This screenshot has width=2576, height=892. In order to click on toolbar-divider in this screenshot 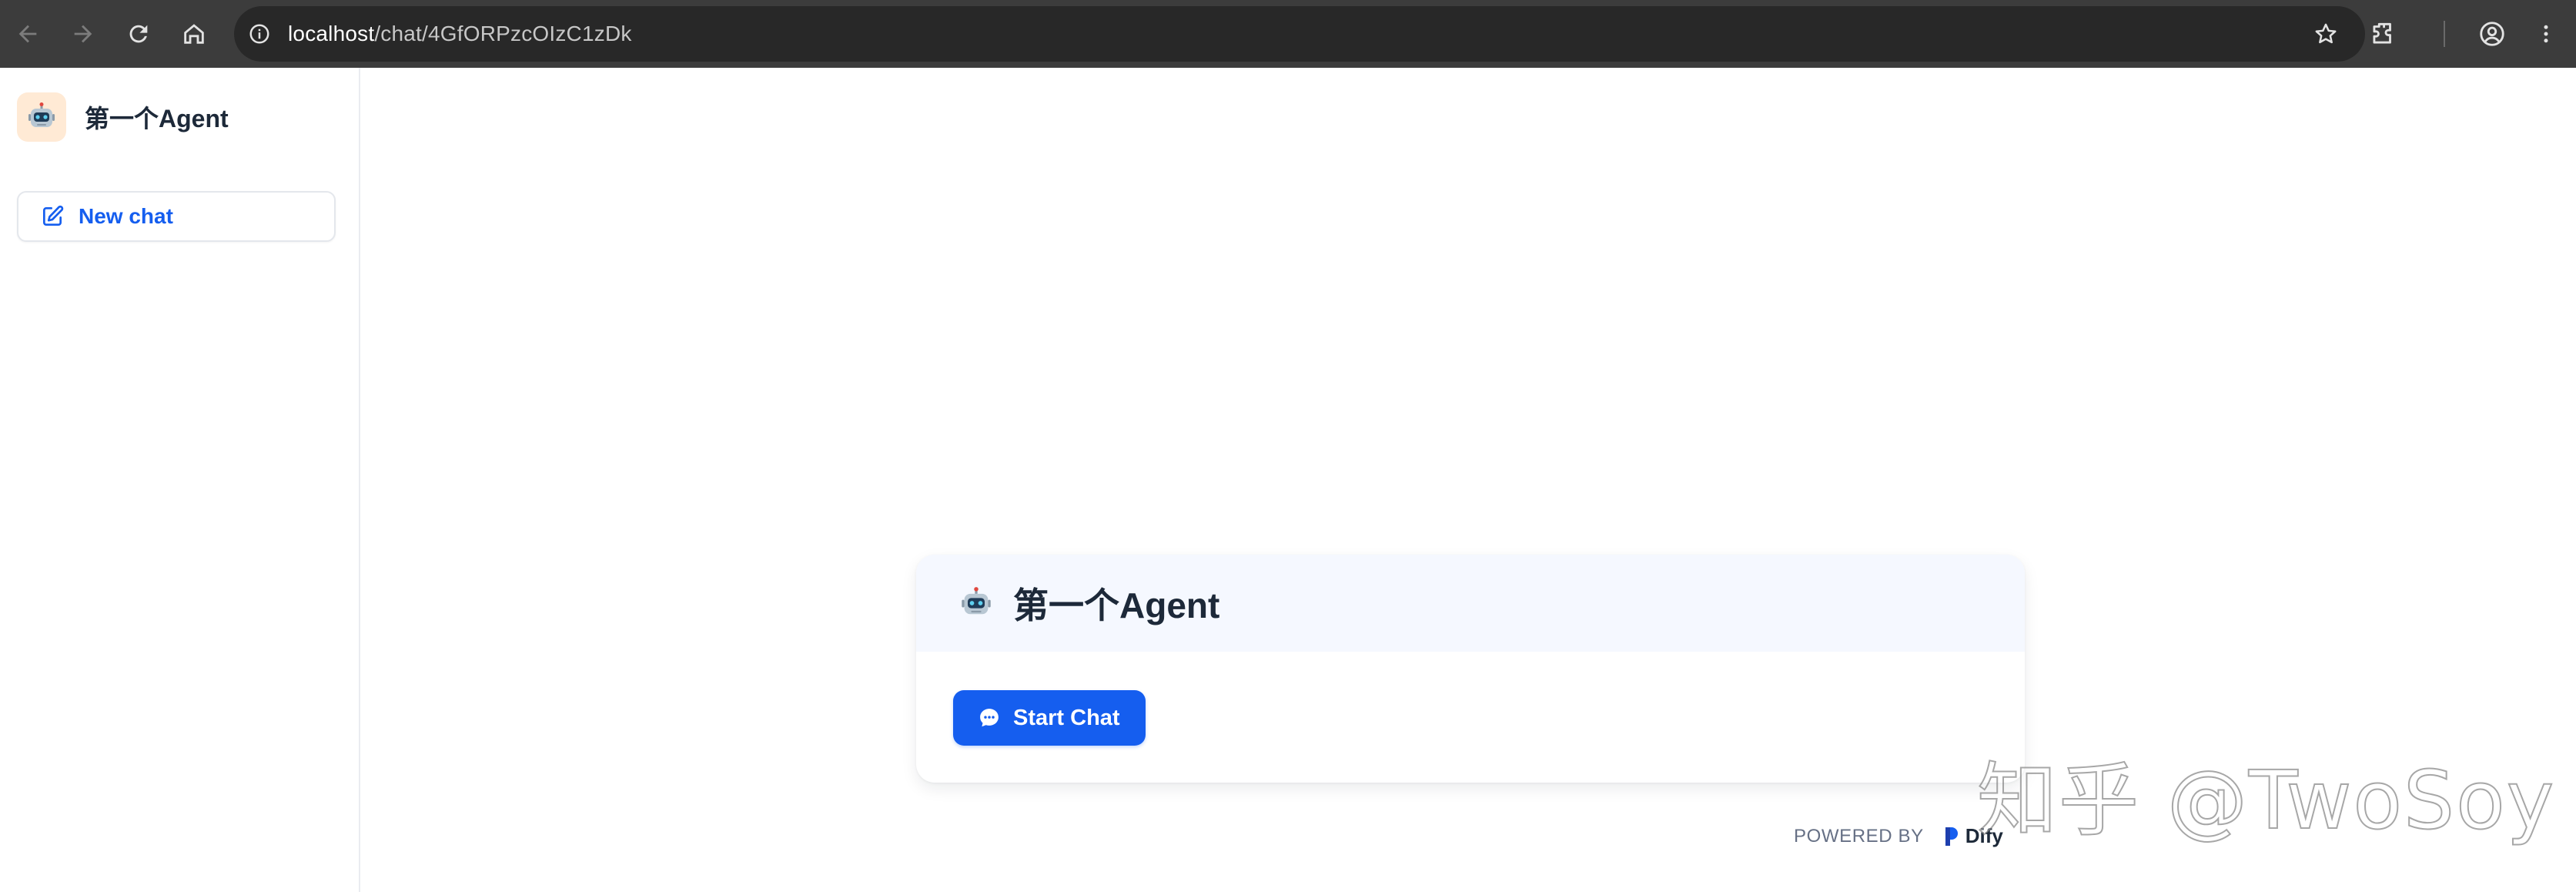, I will do `click(2445, 34)`.